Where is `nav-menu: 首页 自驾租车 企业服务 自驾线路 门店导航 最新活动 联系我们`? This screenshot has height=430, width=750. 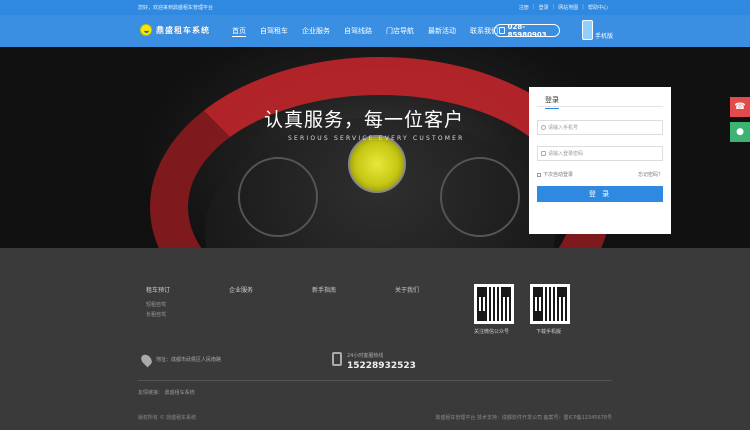 nav-menu: 首页 自驾租车 企业服务 自驾线路 门店导航 最新活动 联系我们 is located at coordinates (372, 31).